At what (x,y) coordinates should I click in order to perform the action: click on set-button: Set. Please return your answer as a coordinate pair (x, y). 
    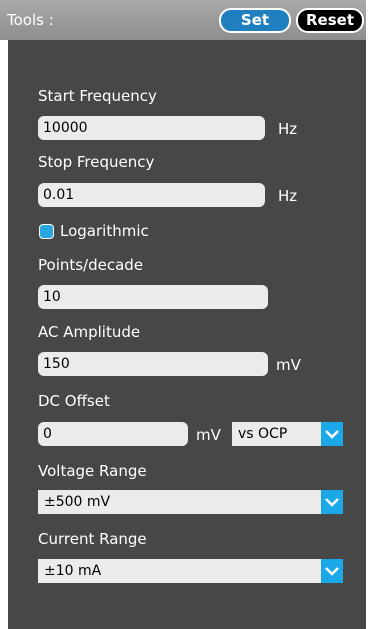
    Looking at the image, I should click on (255, 20).